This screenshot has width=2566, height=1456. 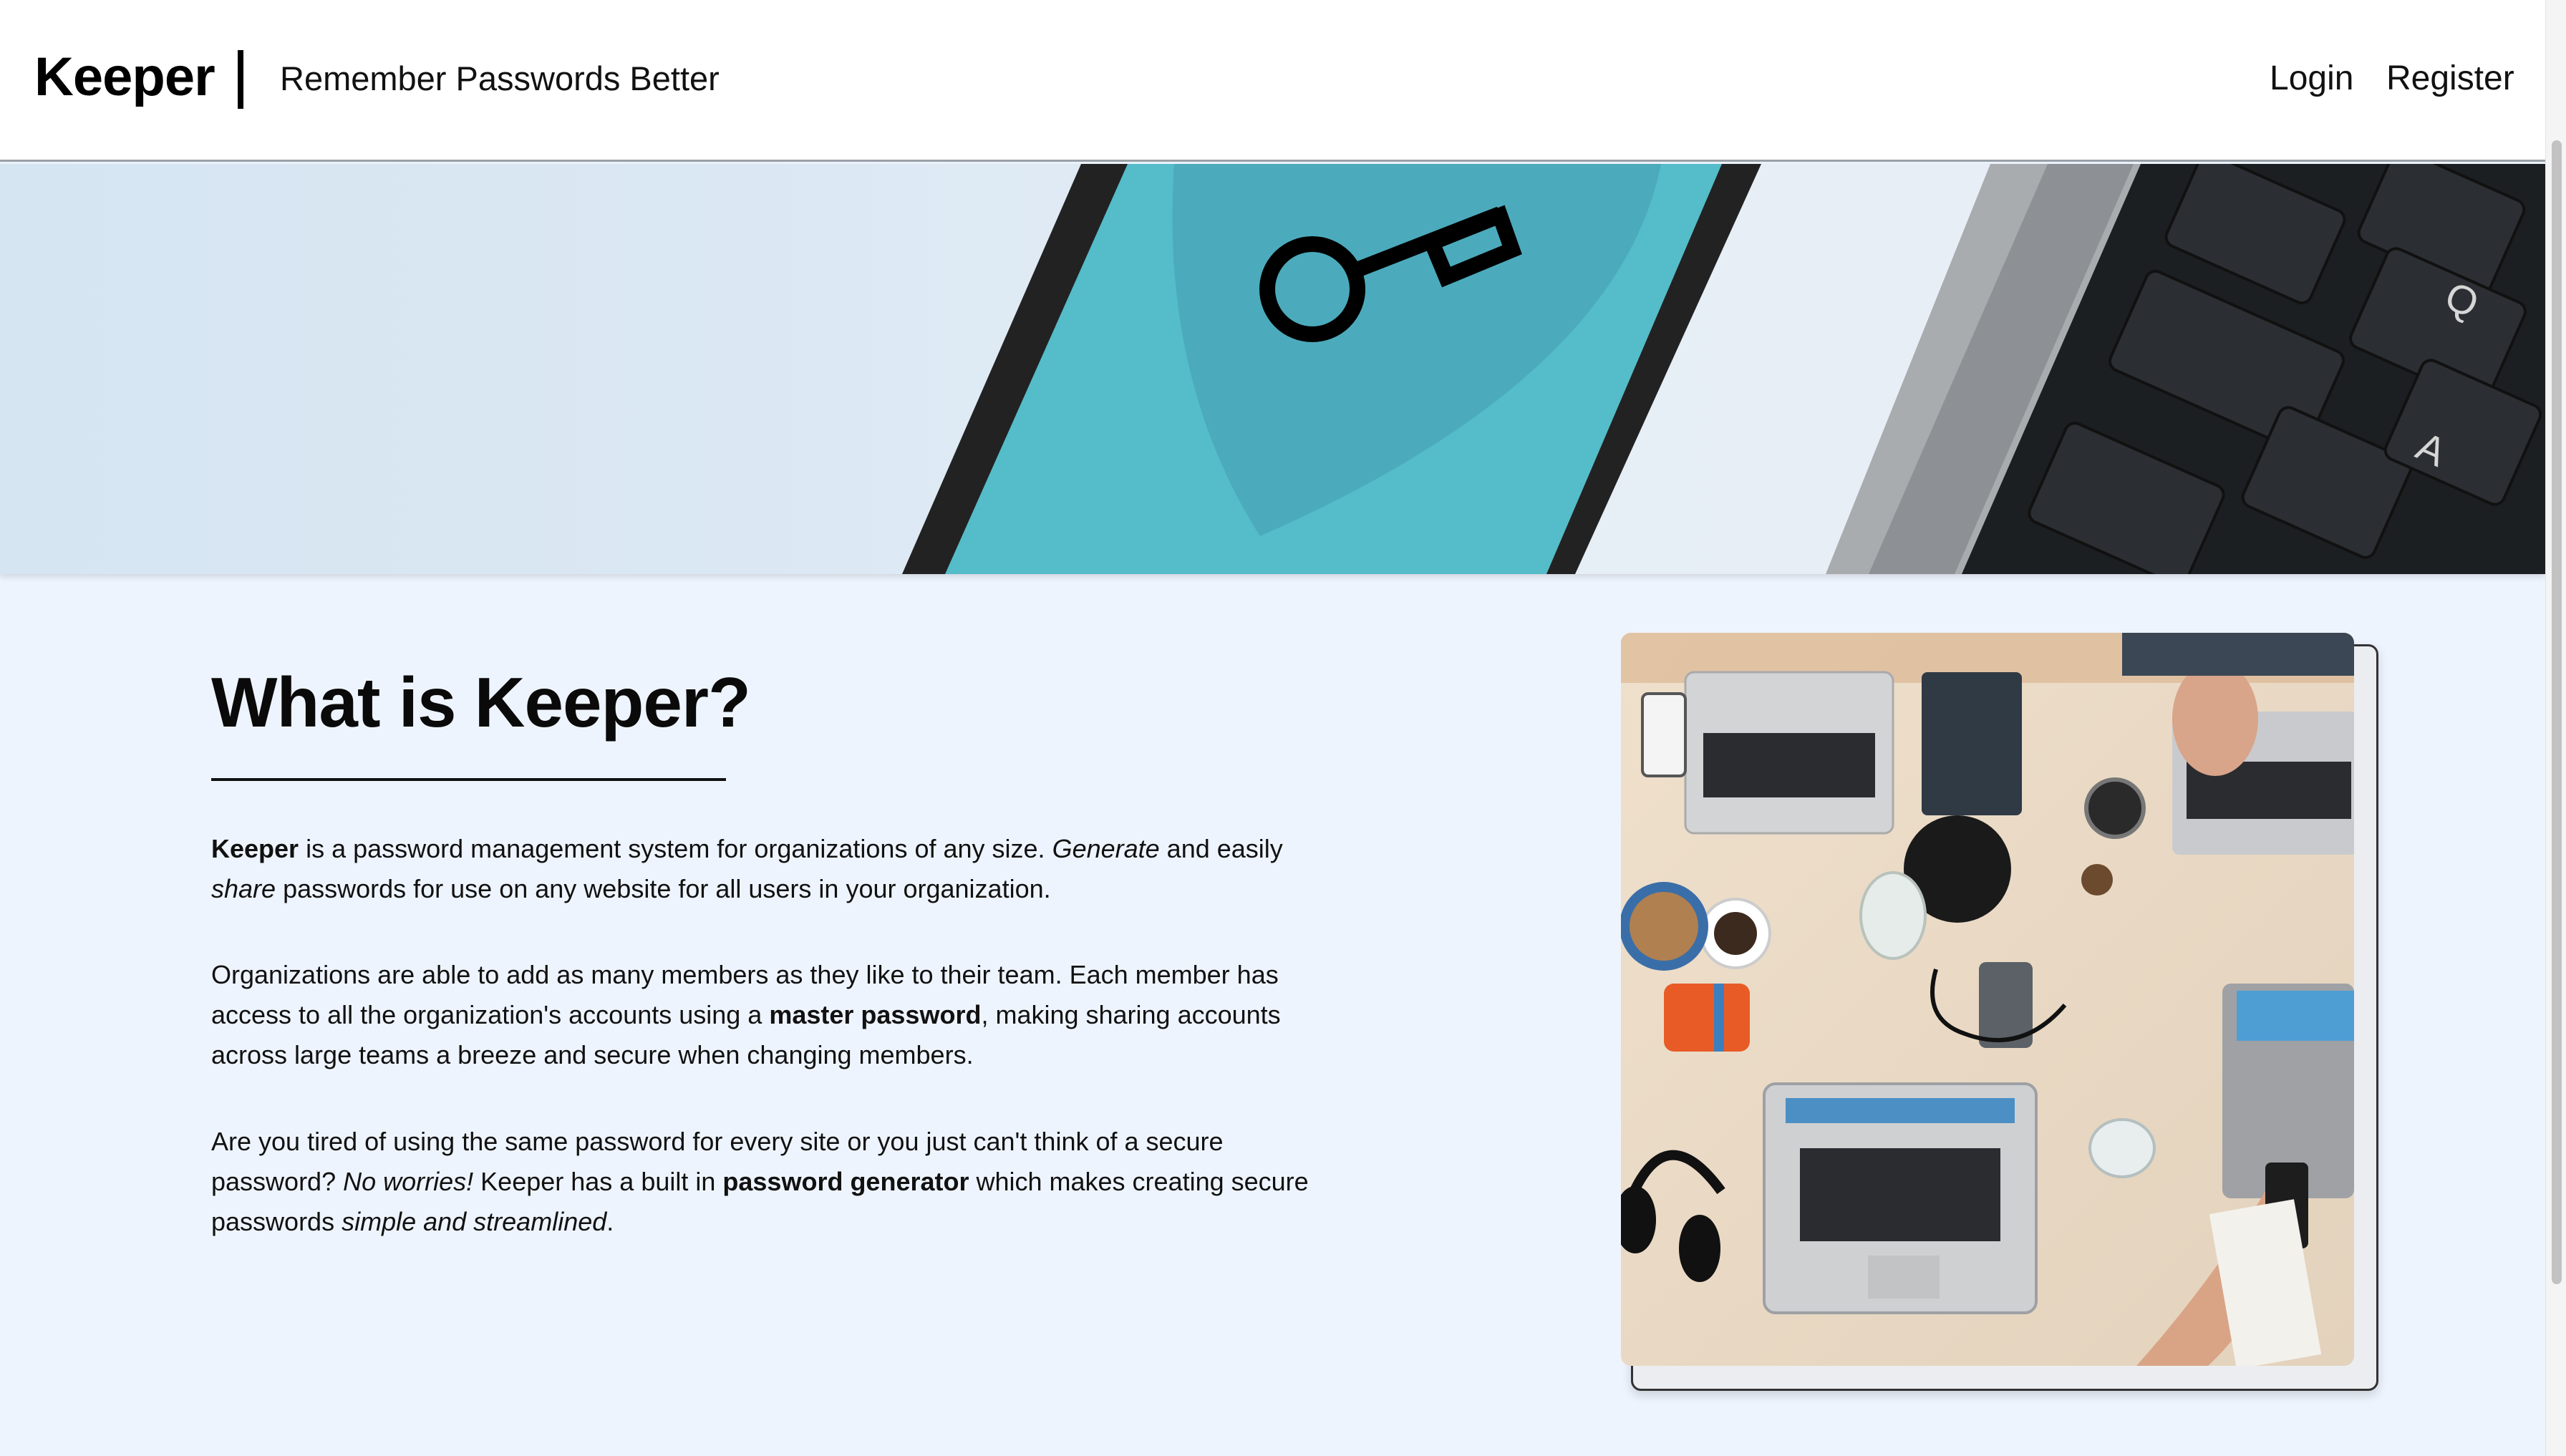 What do you see at coordinates (610, 1221) in the screenshot?
I see `paragraph-run: .` at bounding box center [610, 1221].